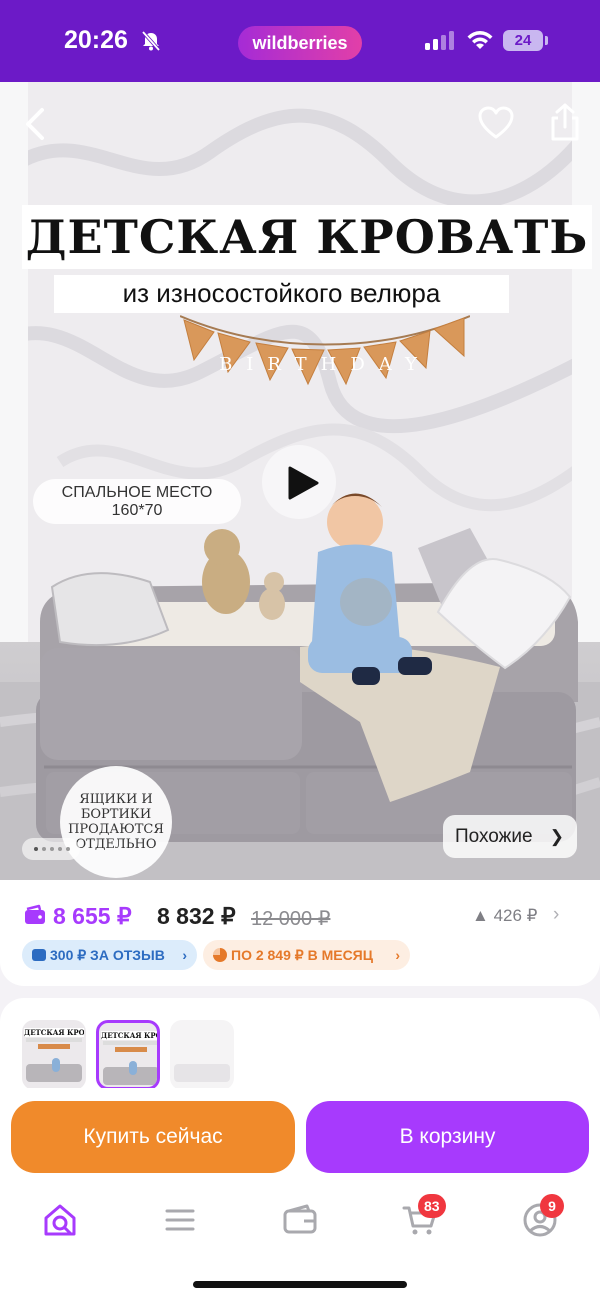 The image size is (600, 1300). Describe the element at coordinates (128, 1055) in the screenshot. I see `thumbnail-selected: ДЕТСКАЯ КРОВАТЬ` at that location.